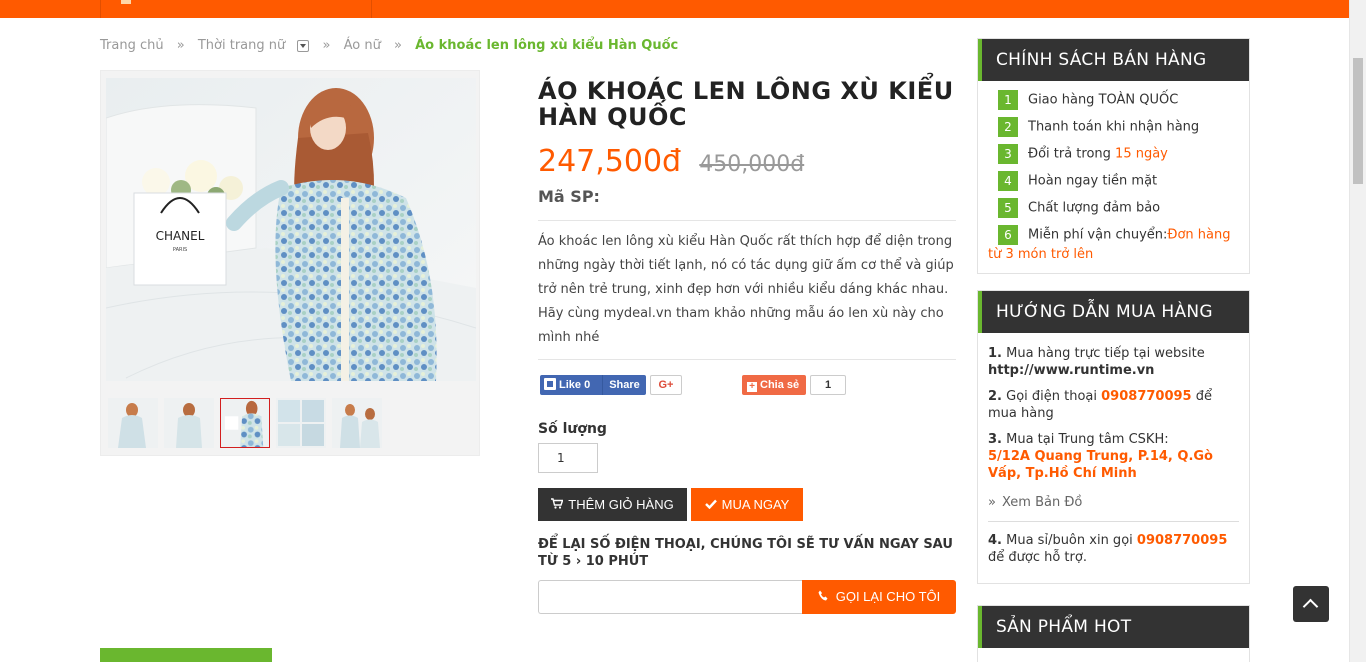 The image size is (1366, 662). What do you see at coordinates (1105, 353) in the screenshot?
I see `guide-item-text: Mua hàng trực tiếp tại website` at bounding box center [1105, 353].